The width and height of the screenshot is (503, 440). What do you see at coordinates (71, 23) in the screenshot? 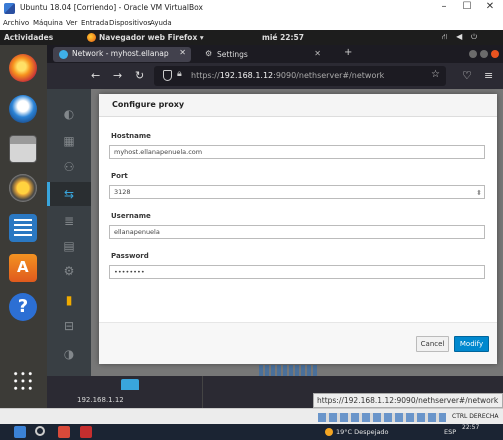
I see `menu-ver: Ver` at bounding box center [71, 23].